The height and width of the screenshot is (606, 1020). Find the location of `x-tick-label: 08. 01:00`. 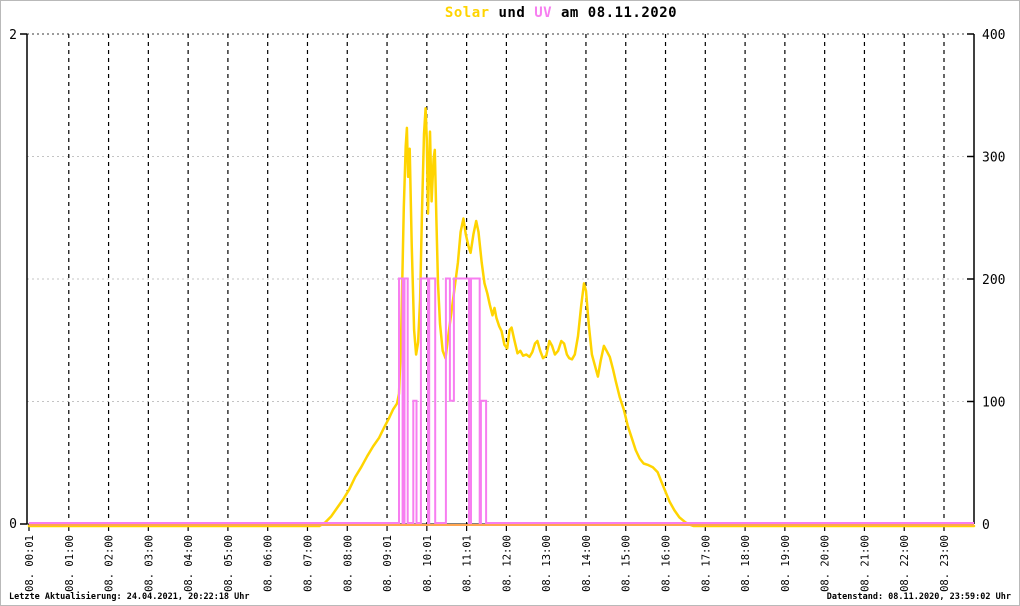

x-tick-label: 08. 01:00 is located at coordinates (70, 563).